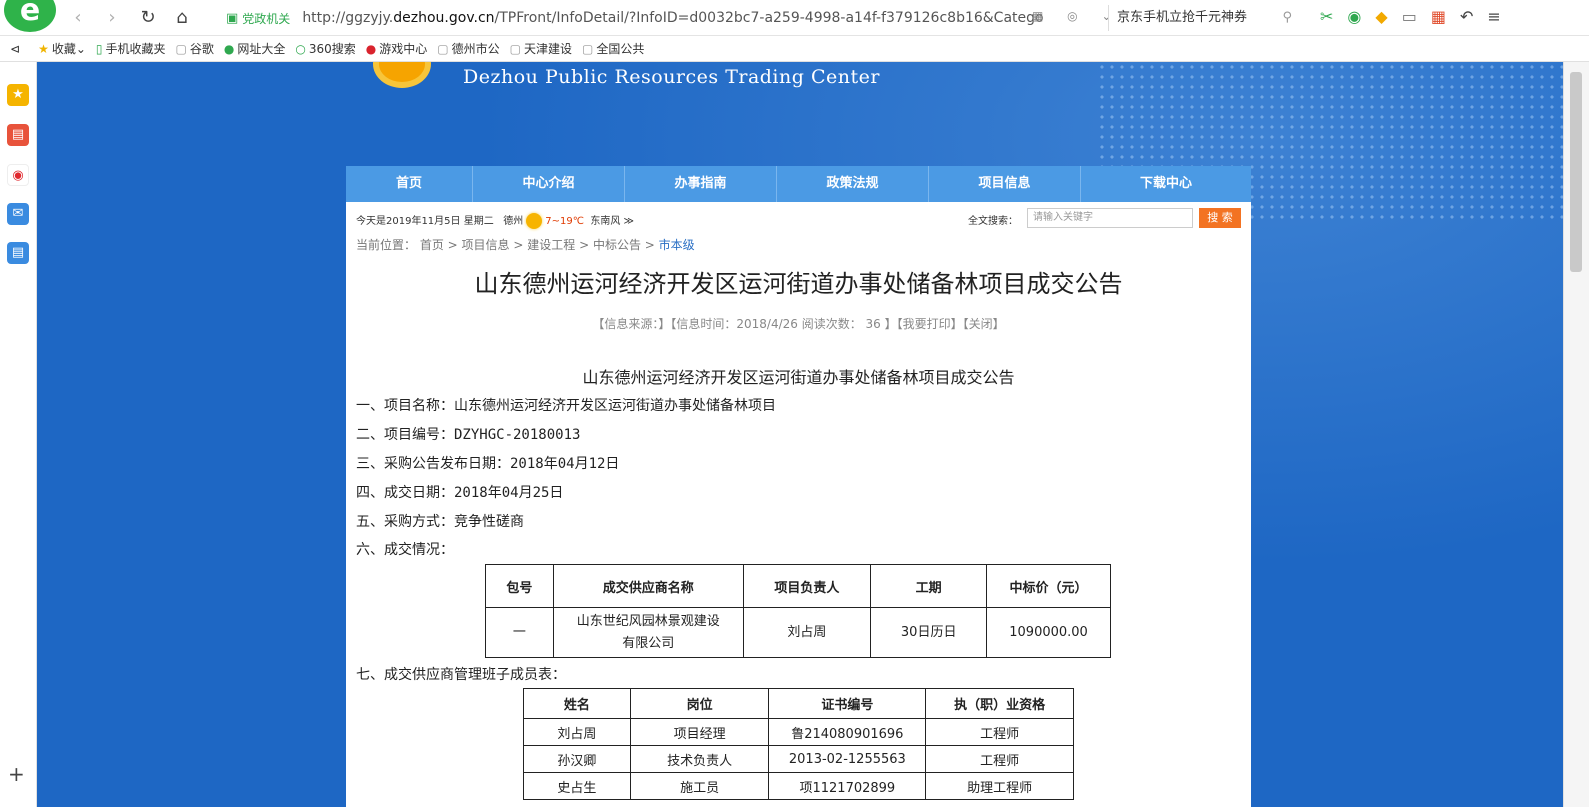 Image resolution: width=1589 pixels, height=807 pixels. I want to click on sun-icon, so click(534, 221).